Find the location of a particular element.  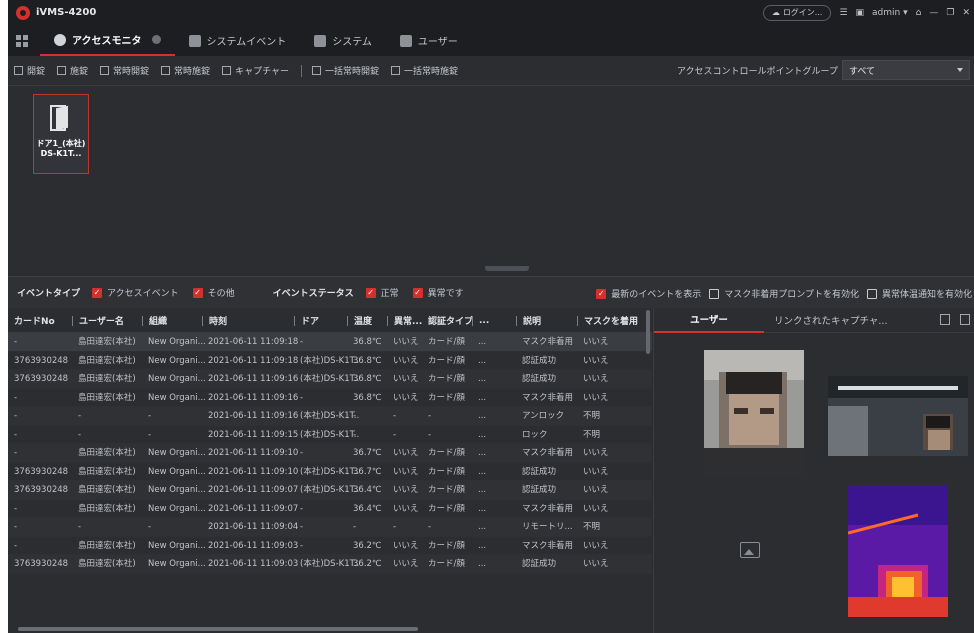

column-header-temperature: 温度 is located at coordinates (367, 320).